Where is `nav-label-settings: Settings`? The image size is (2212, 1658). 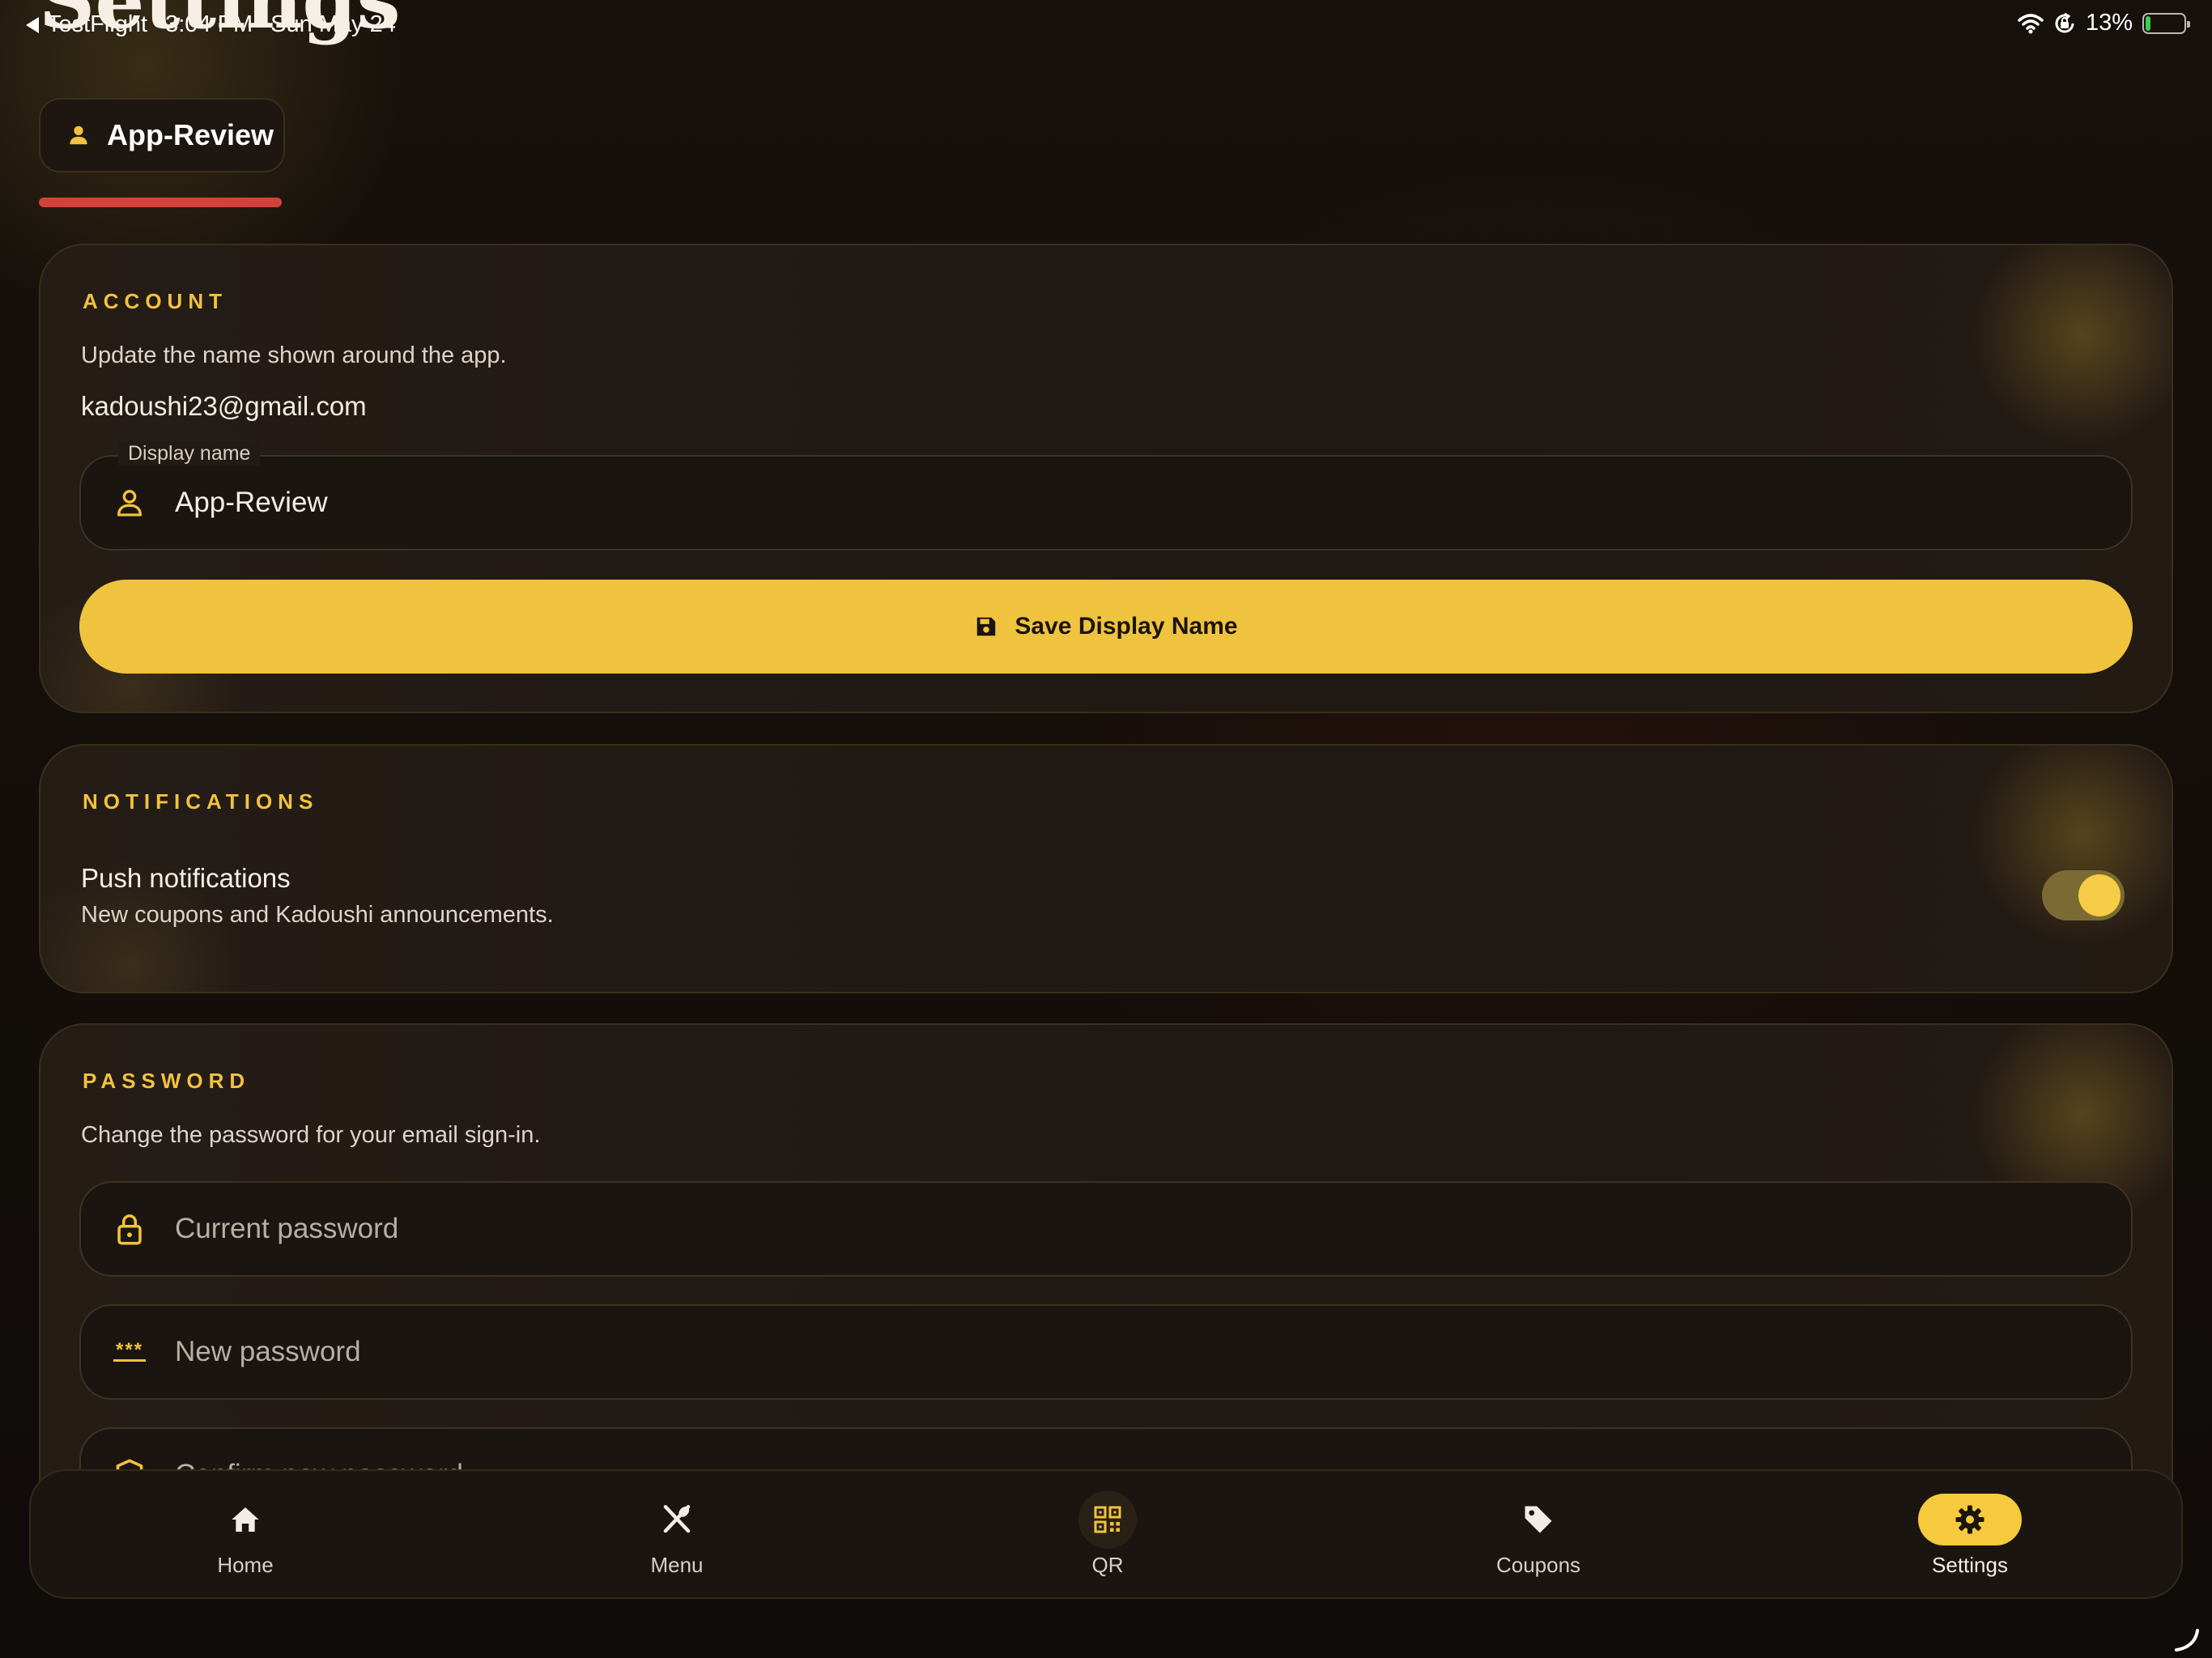 nav-label-settings: Settings is located at coordinates (1970, 1564).